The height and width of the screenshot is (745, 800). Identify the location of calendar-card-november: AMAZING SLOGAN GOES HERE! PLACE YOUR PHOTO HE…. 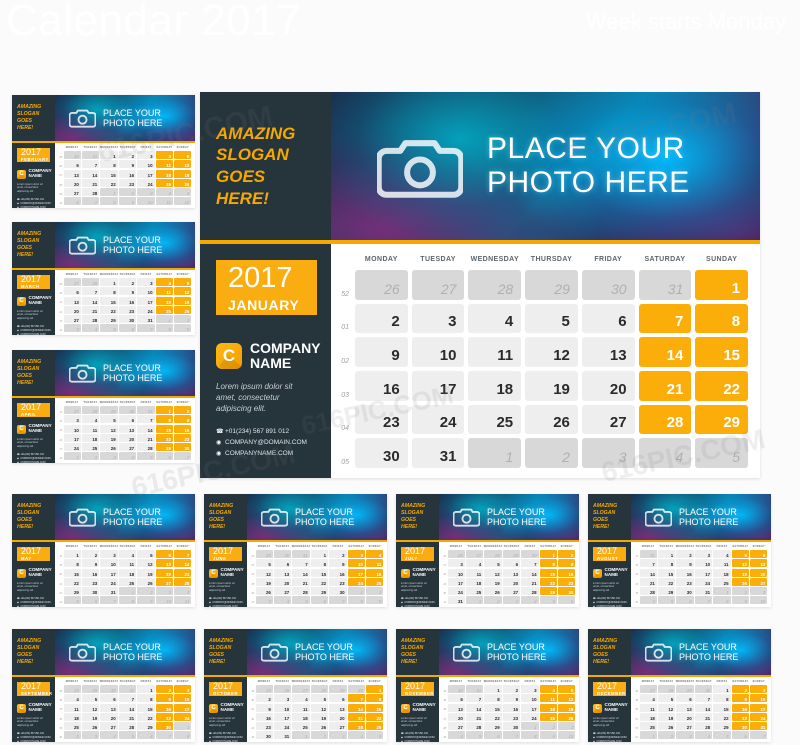
(487, 685).